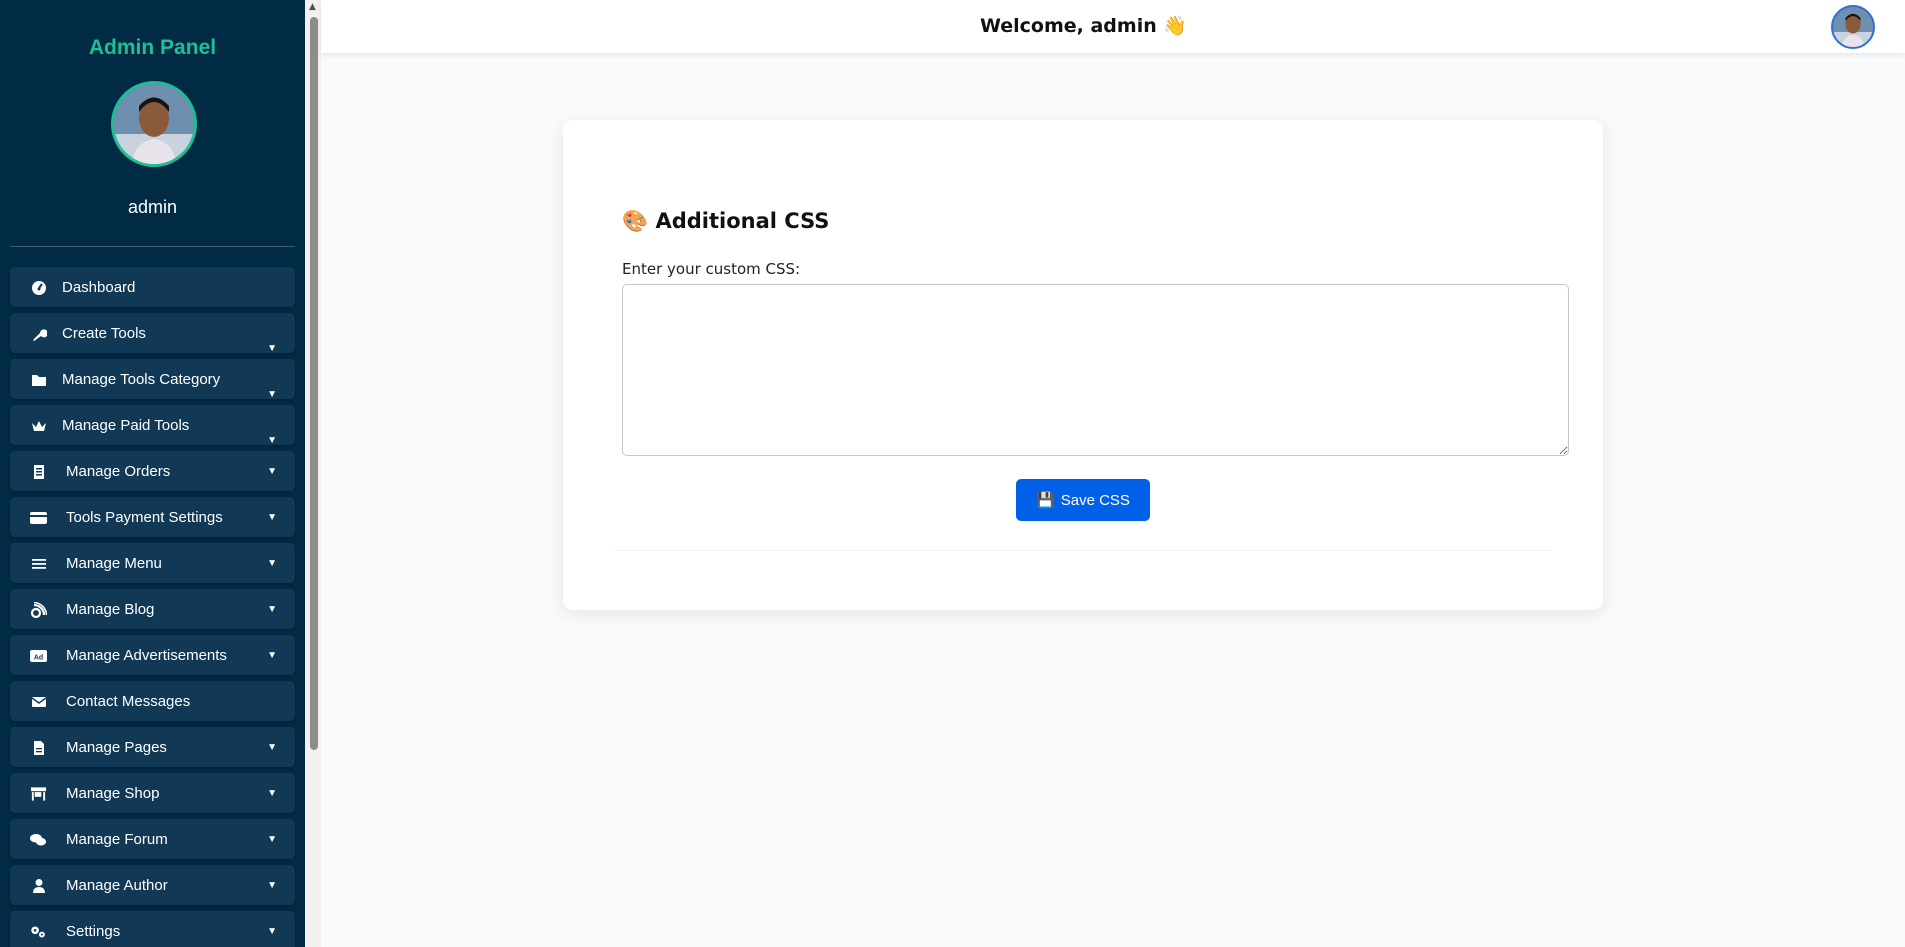 The width and height of the screenshot is (1905, 947). I want to click on sidebar-item-label: Settings, so click(93, 931).